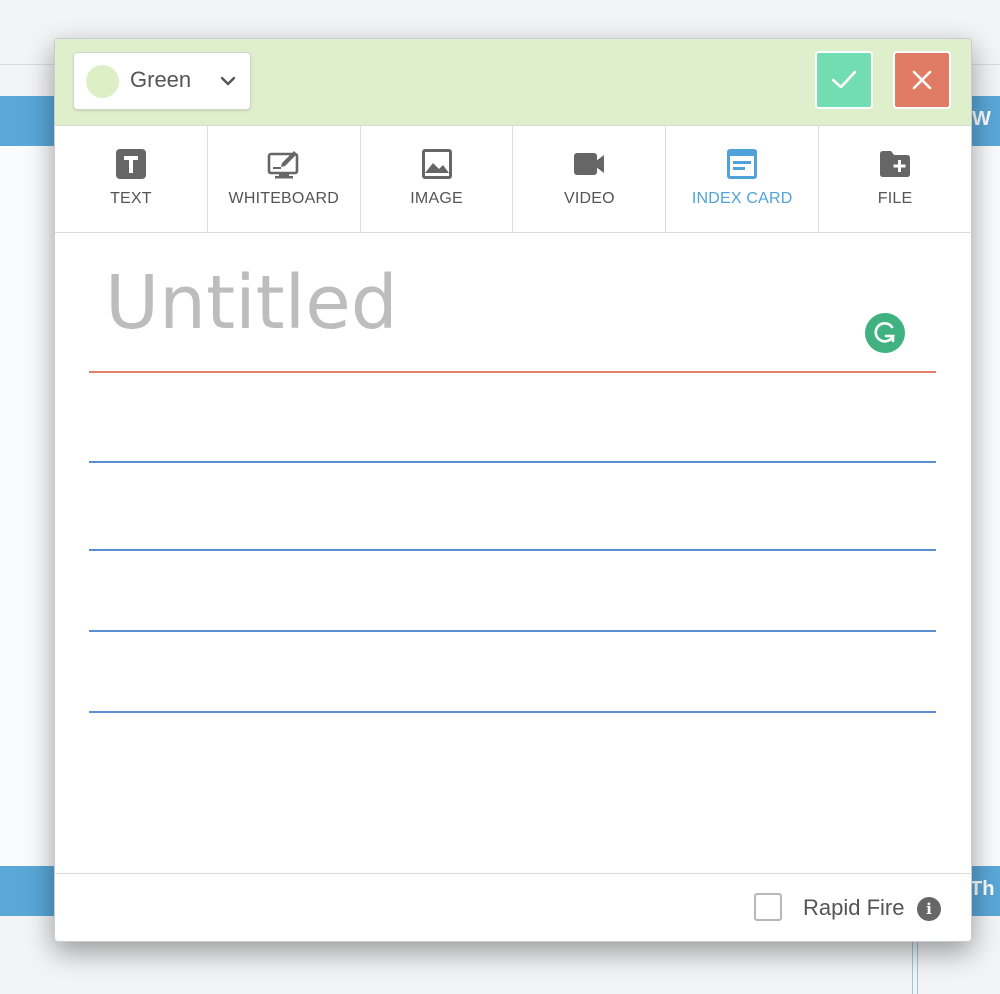  I want to click on color-select-label: Green, so click(161, 79).